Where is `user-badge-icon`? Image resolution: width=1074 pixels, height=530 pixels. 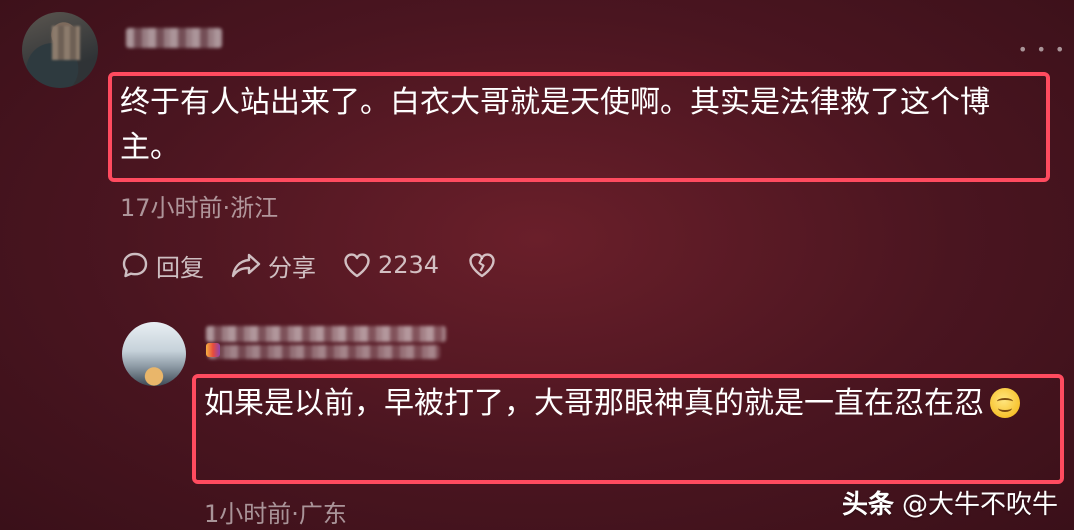 user-badge-icon is located at coordinates (213, 350).